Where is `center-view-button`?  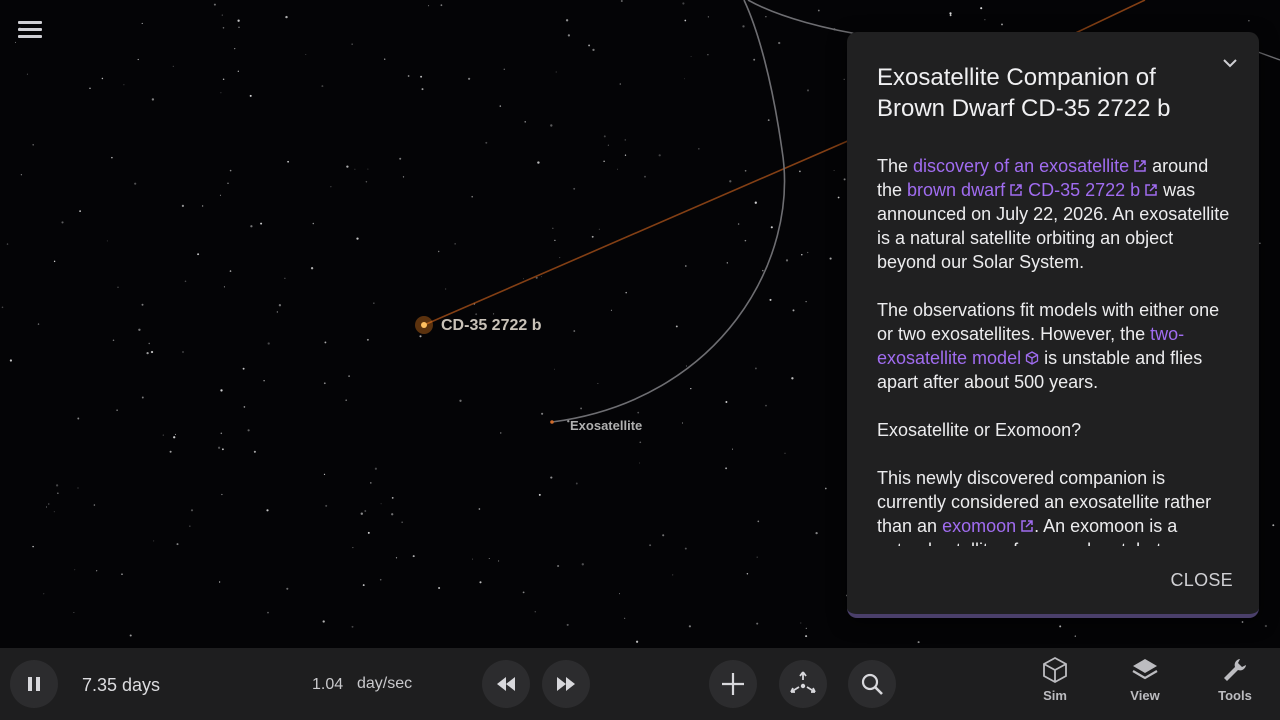 center-view-button is located at coordinates (803, 684).